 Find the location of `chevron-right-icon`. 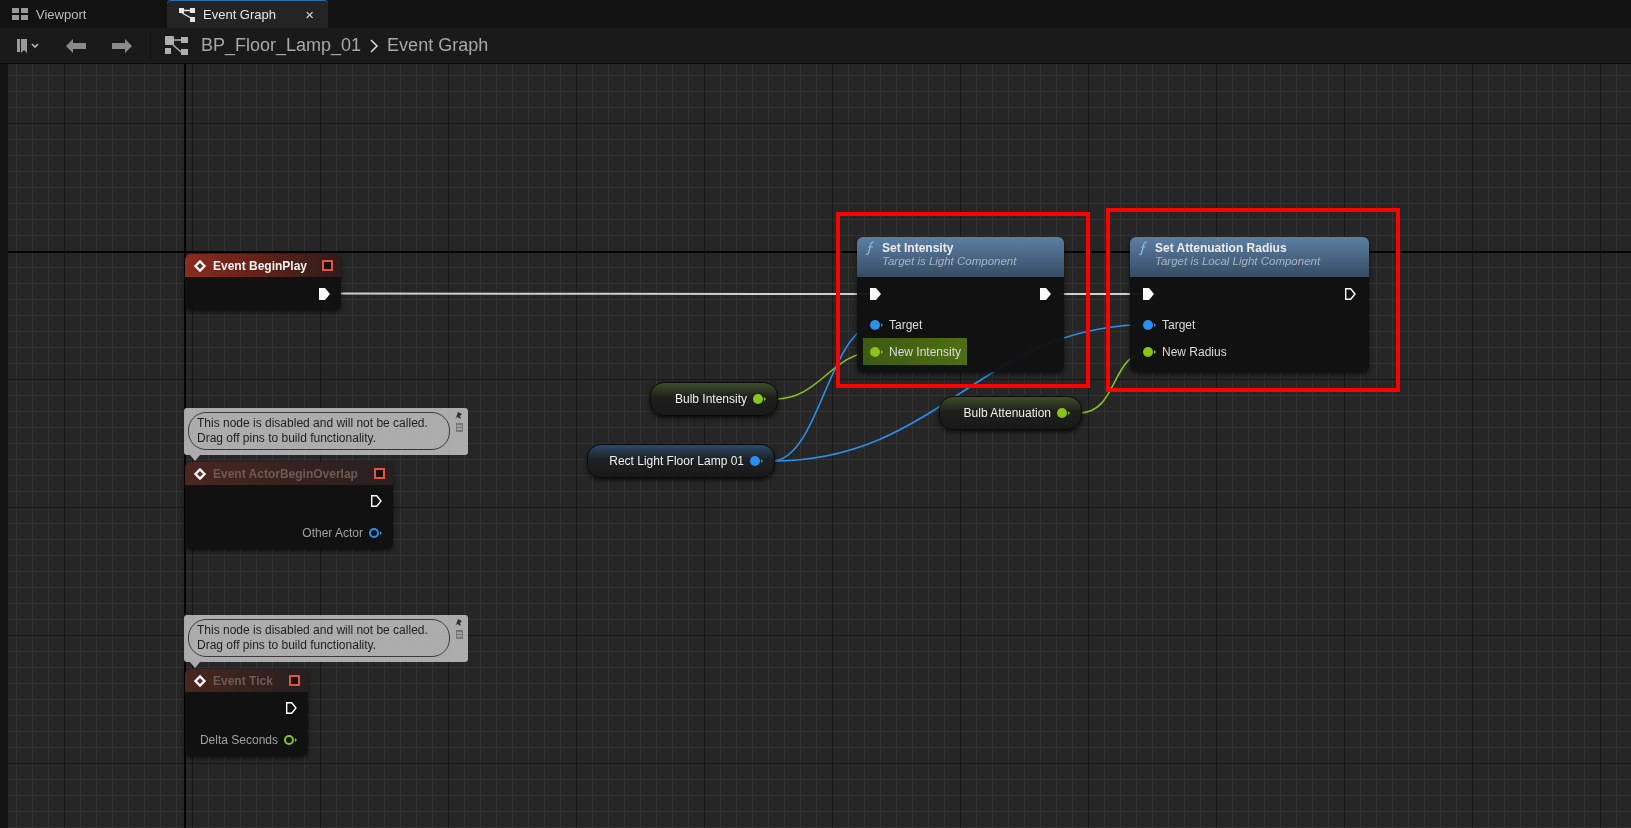

chevron-right-icon is located at coordinates (374, 45).